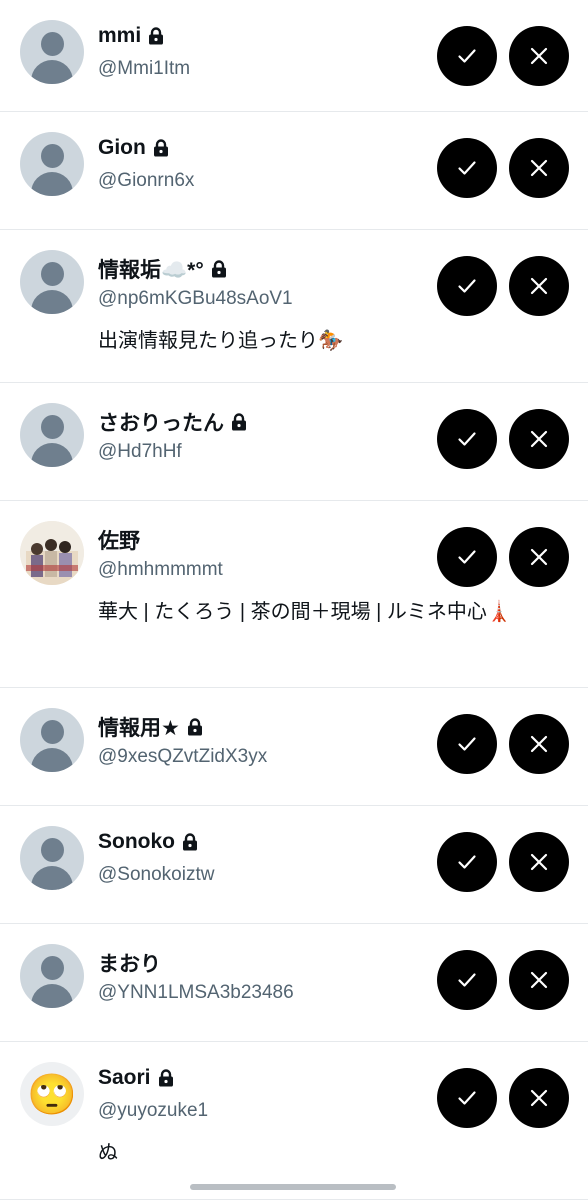 This screenshot has width=588, height=1200. I want to click on display-name-line: Sonoko, so click(148, 842).